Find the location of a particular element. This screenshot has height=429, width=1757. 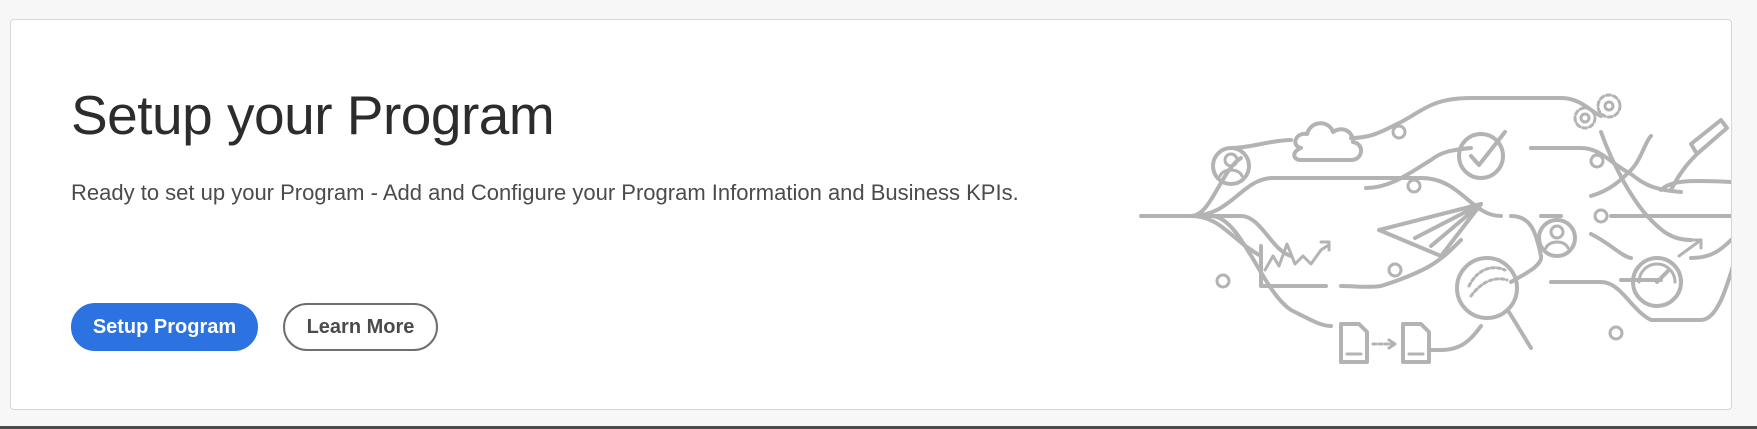

paper-plane-icon is located at coordinates (1430, 230).